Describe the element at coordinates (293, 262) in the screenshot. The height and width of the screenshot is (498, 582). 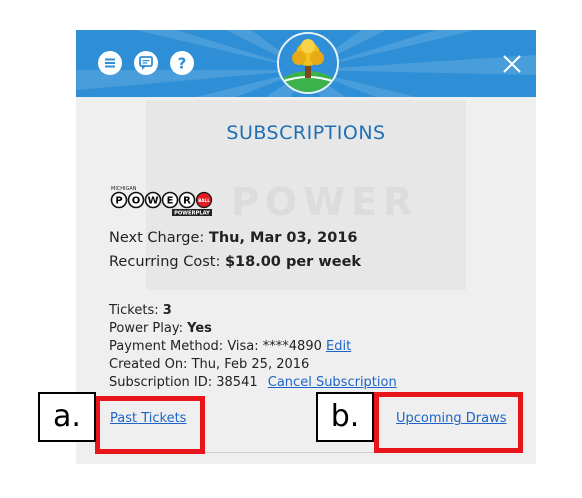
I see `recurring-cost-value: $18.00 per week` at that location.